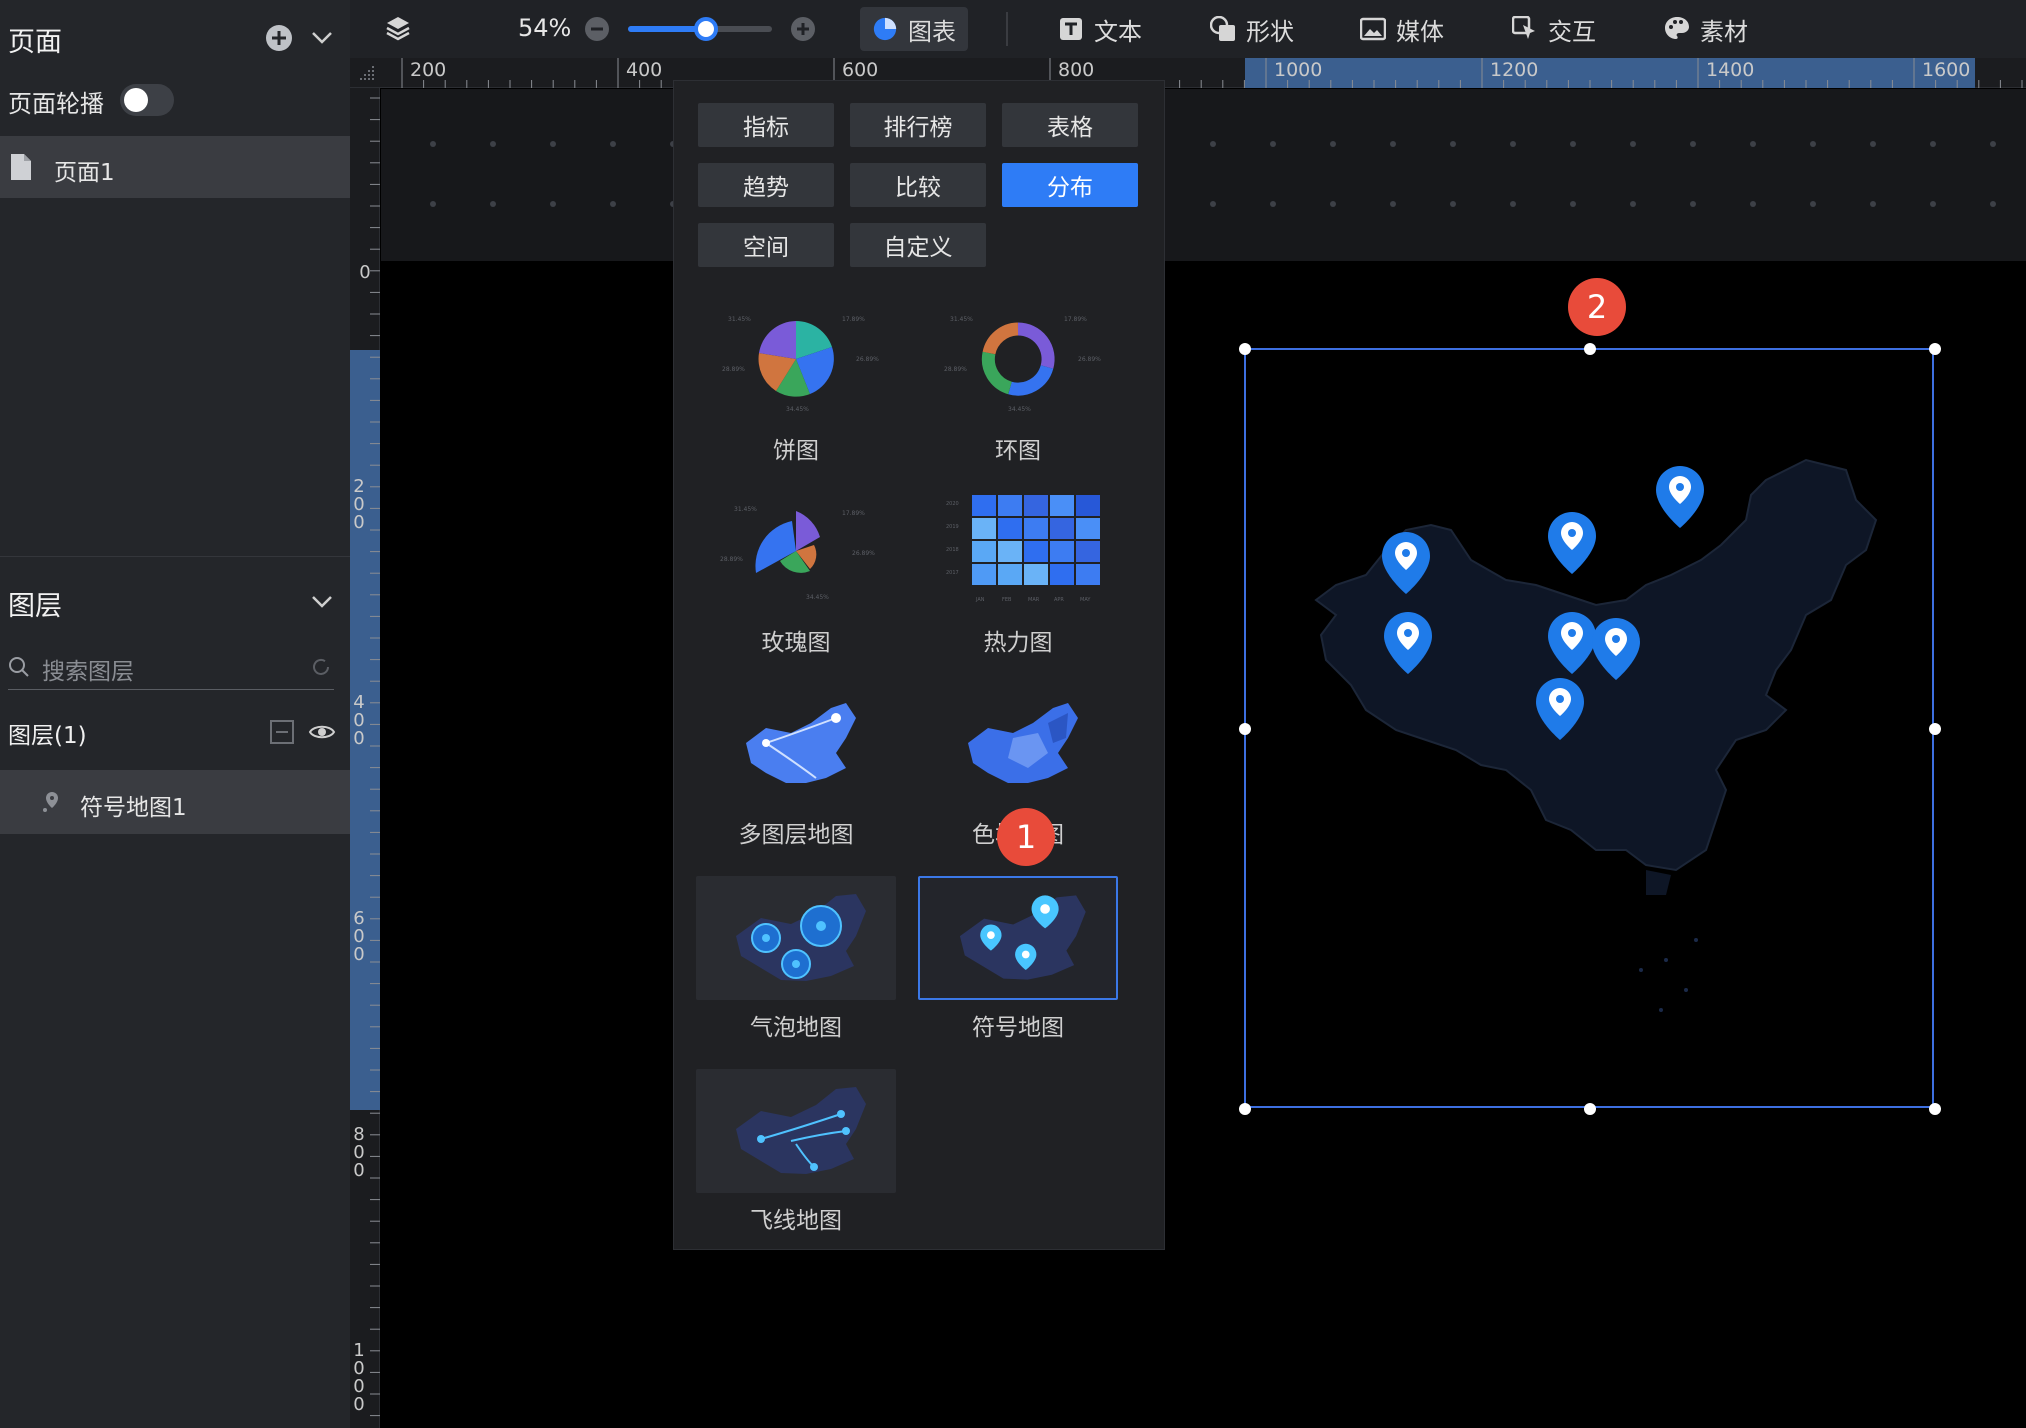  What do you see at coordinates (1089, 359) in the screenshot?
I see `donut-percent-label: 26.89%` at bounding box center [1089, 359].